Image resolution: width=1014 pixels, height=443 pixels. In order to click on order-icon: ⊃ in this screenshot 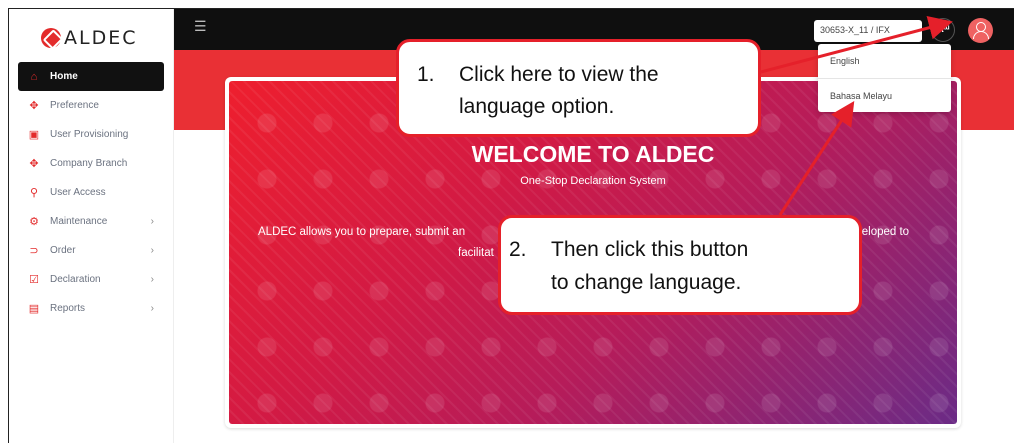, I will do `click(34, 251)`.